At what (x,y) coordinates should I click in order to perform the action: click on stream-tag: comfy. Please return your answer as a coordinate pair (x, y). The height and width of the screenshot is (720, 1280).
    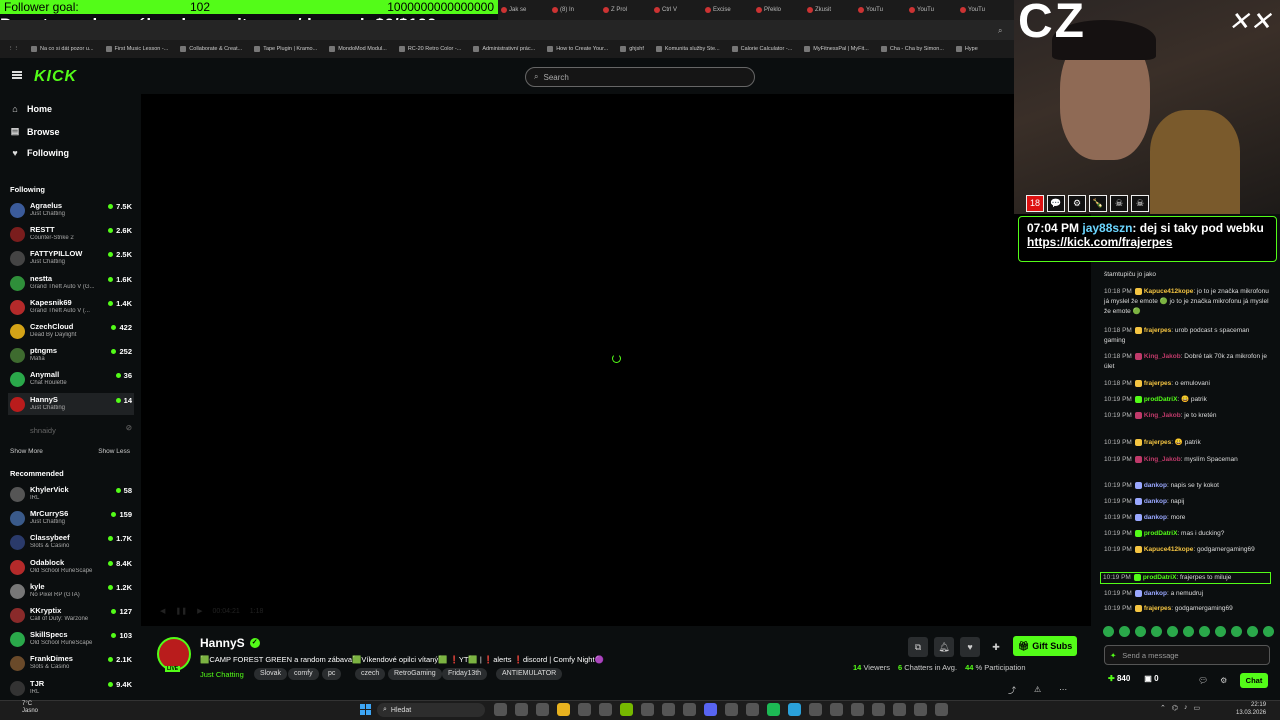
    Looking at the image, I should click on (303, 674).